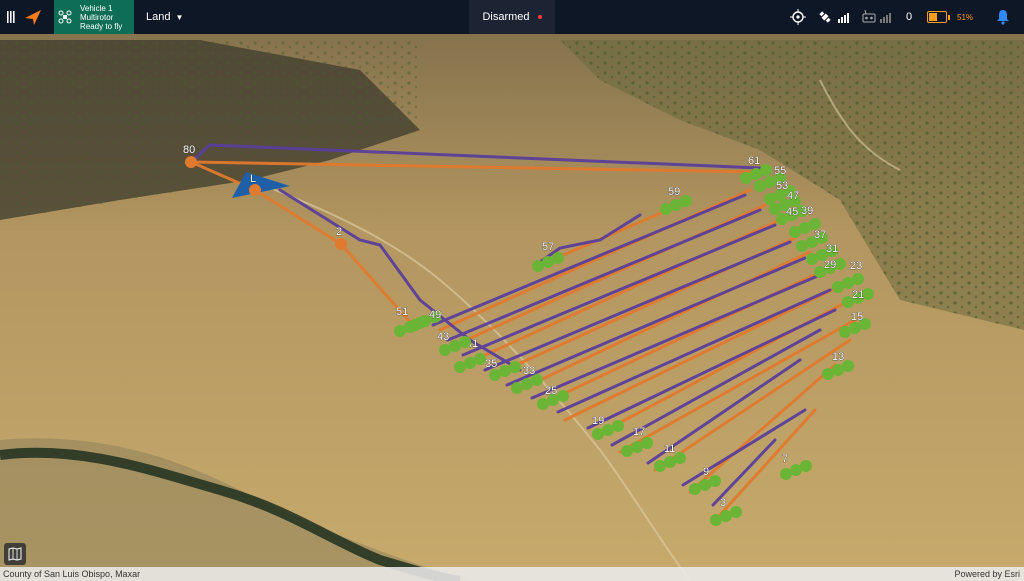  I want to click on status-indicator, so click(539, 17).